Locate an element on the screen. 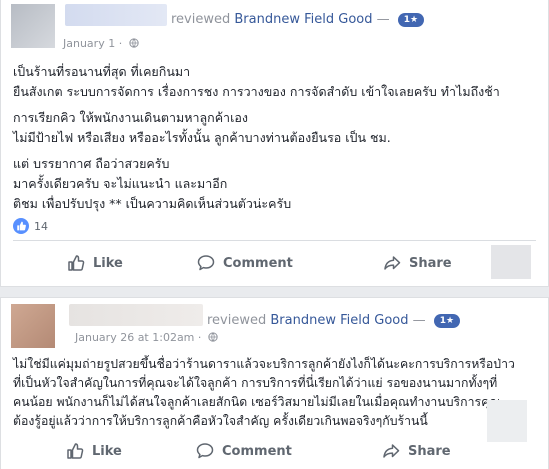 This screenshot has width=549, height=469. reaction-count: 14 is located at coordinates (41, 226).